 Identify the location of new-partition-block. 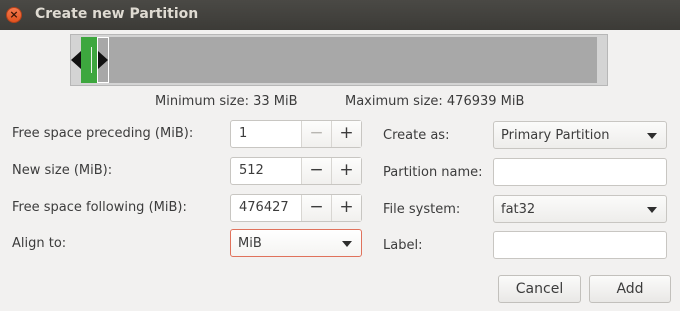
(89, 60).